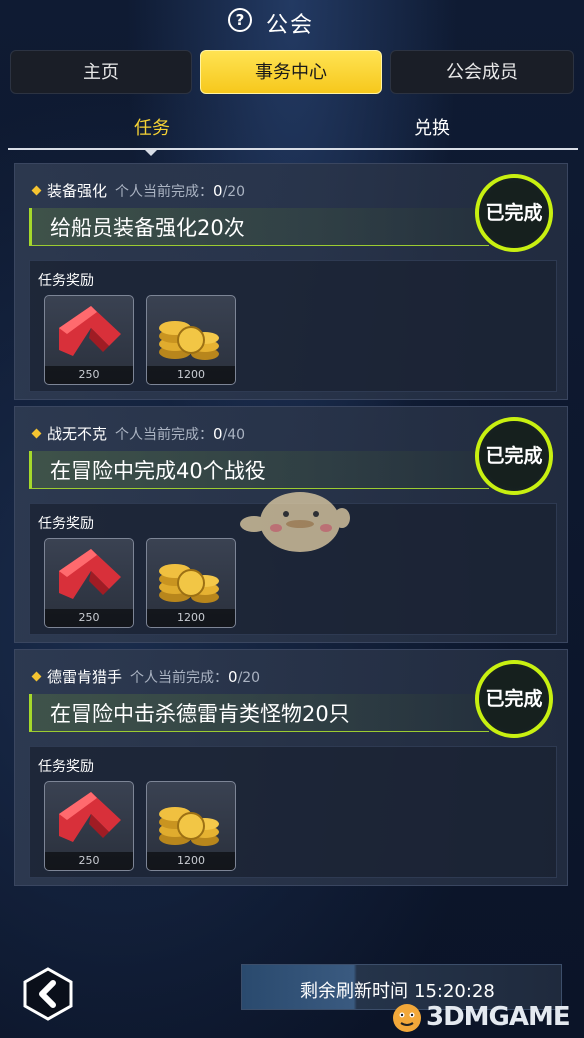 This screenshot has width=584, height=1038. I want to click on tab-home: 主页, so click(101, 72).